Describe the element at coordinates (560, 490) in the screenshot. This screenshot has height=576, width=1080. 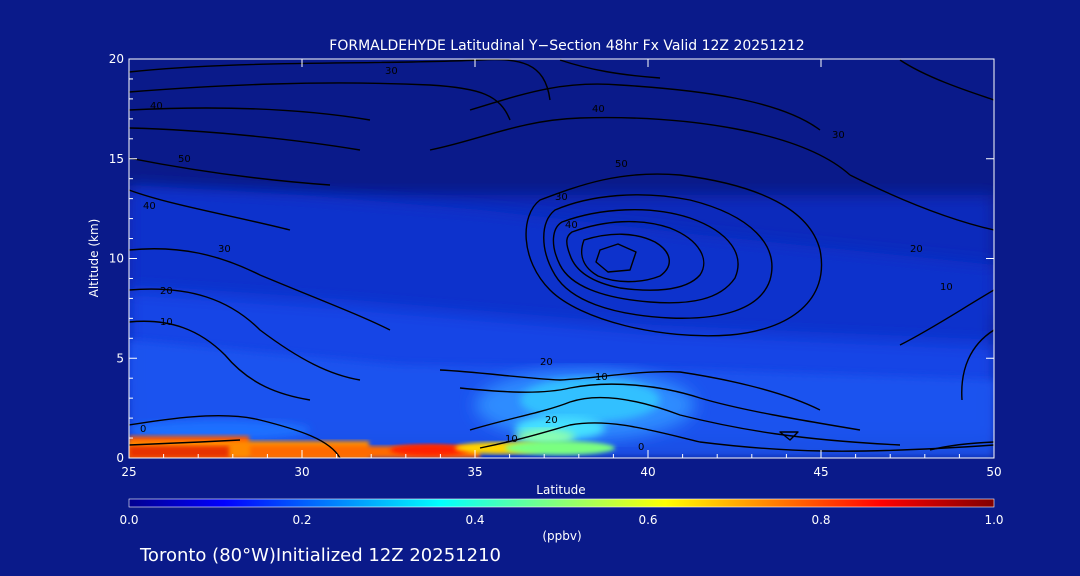
I see `x-axis-label: Latitude` at that location.